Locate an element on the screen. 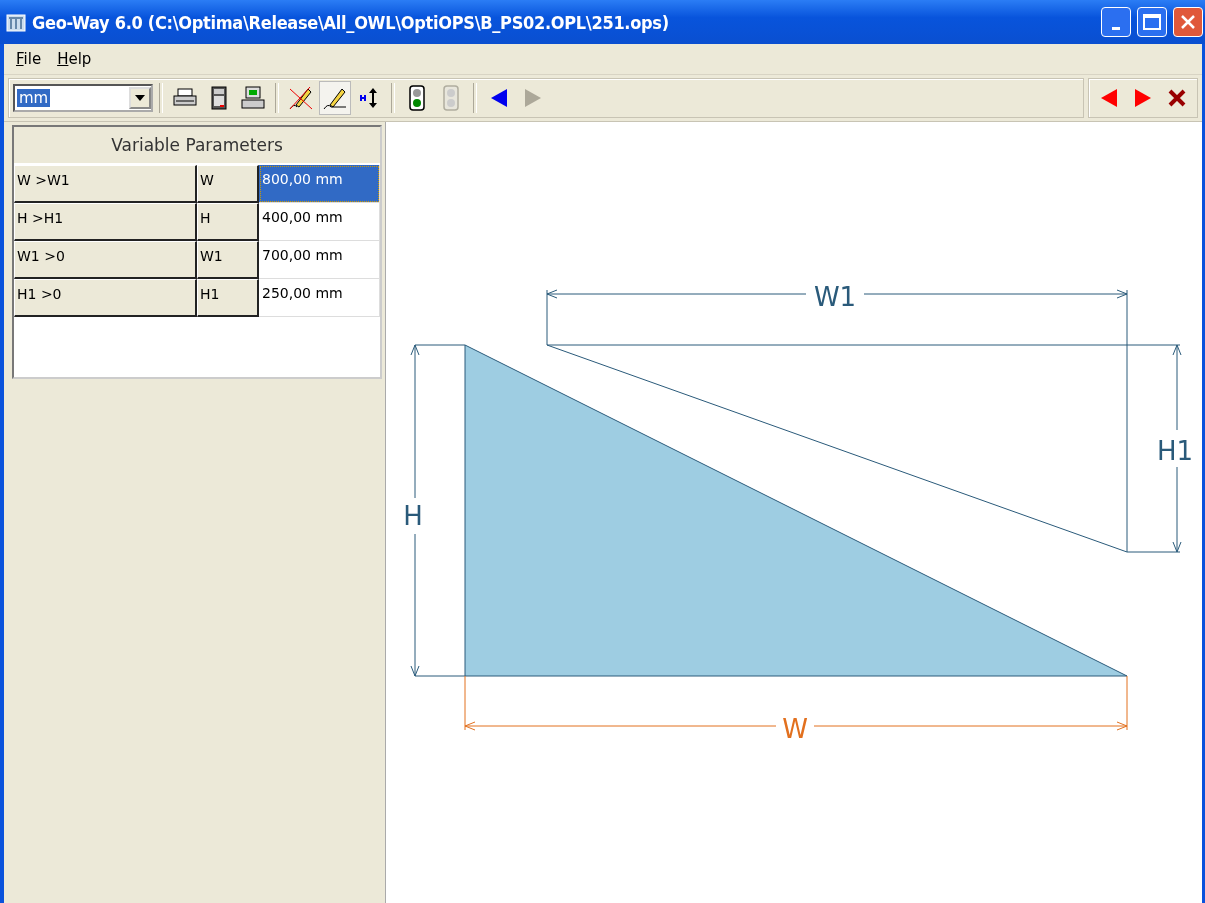 This screenshot has width=1205, height=903. maximize-icon is located at coordinates (1152, 22).